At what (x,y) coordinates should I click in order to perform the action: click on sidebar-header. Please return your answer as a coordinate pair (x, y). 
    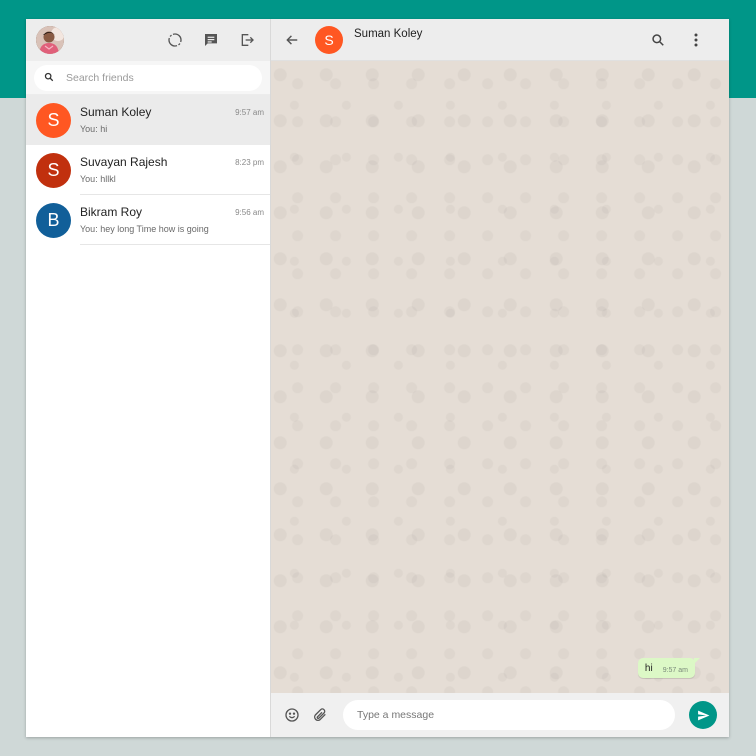
    Looking at the image, I should click on (148, 40).